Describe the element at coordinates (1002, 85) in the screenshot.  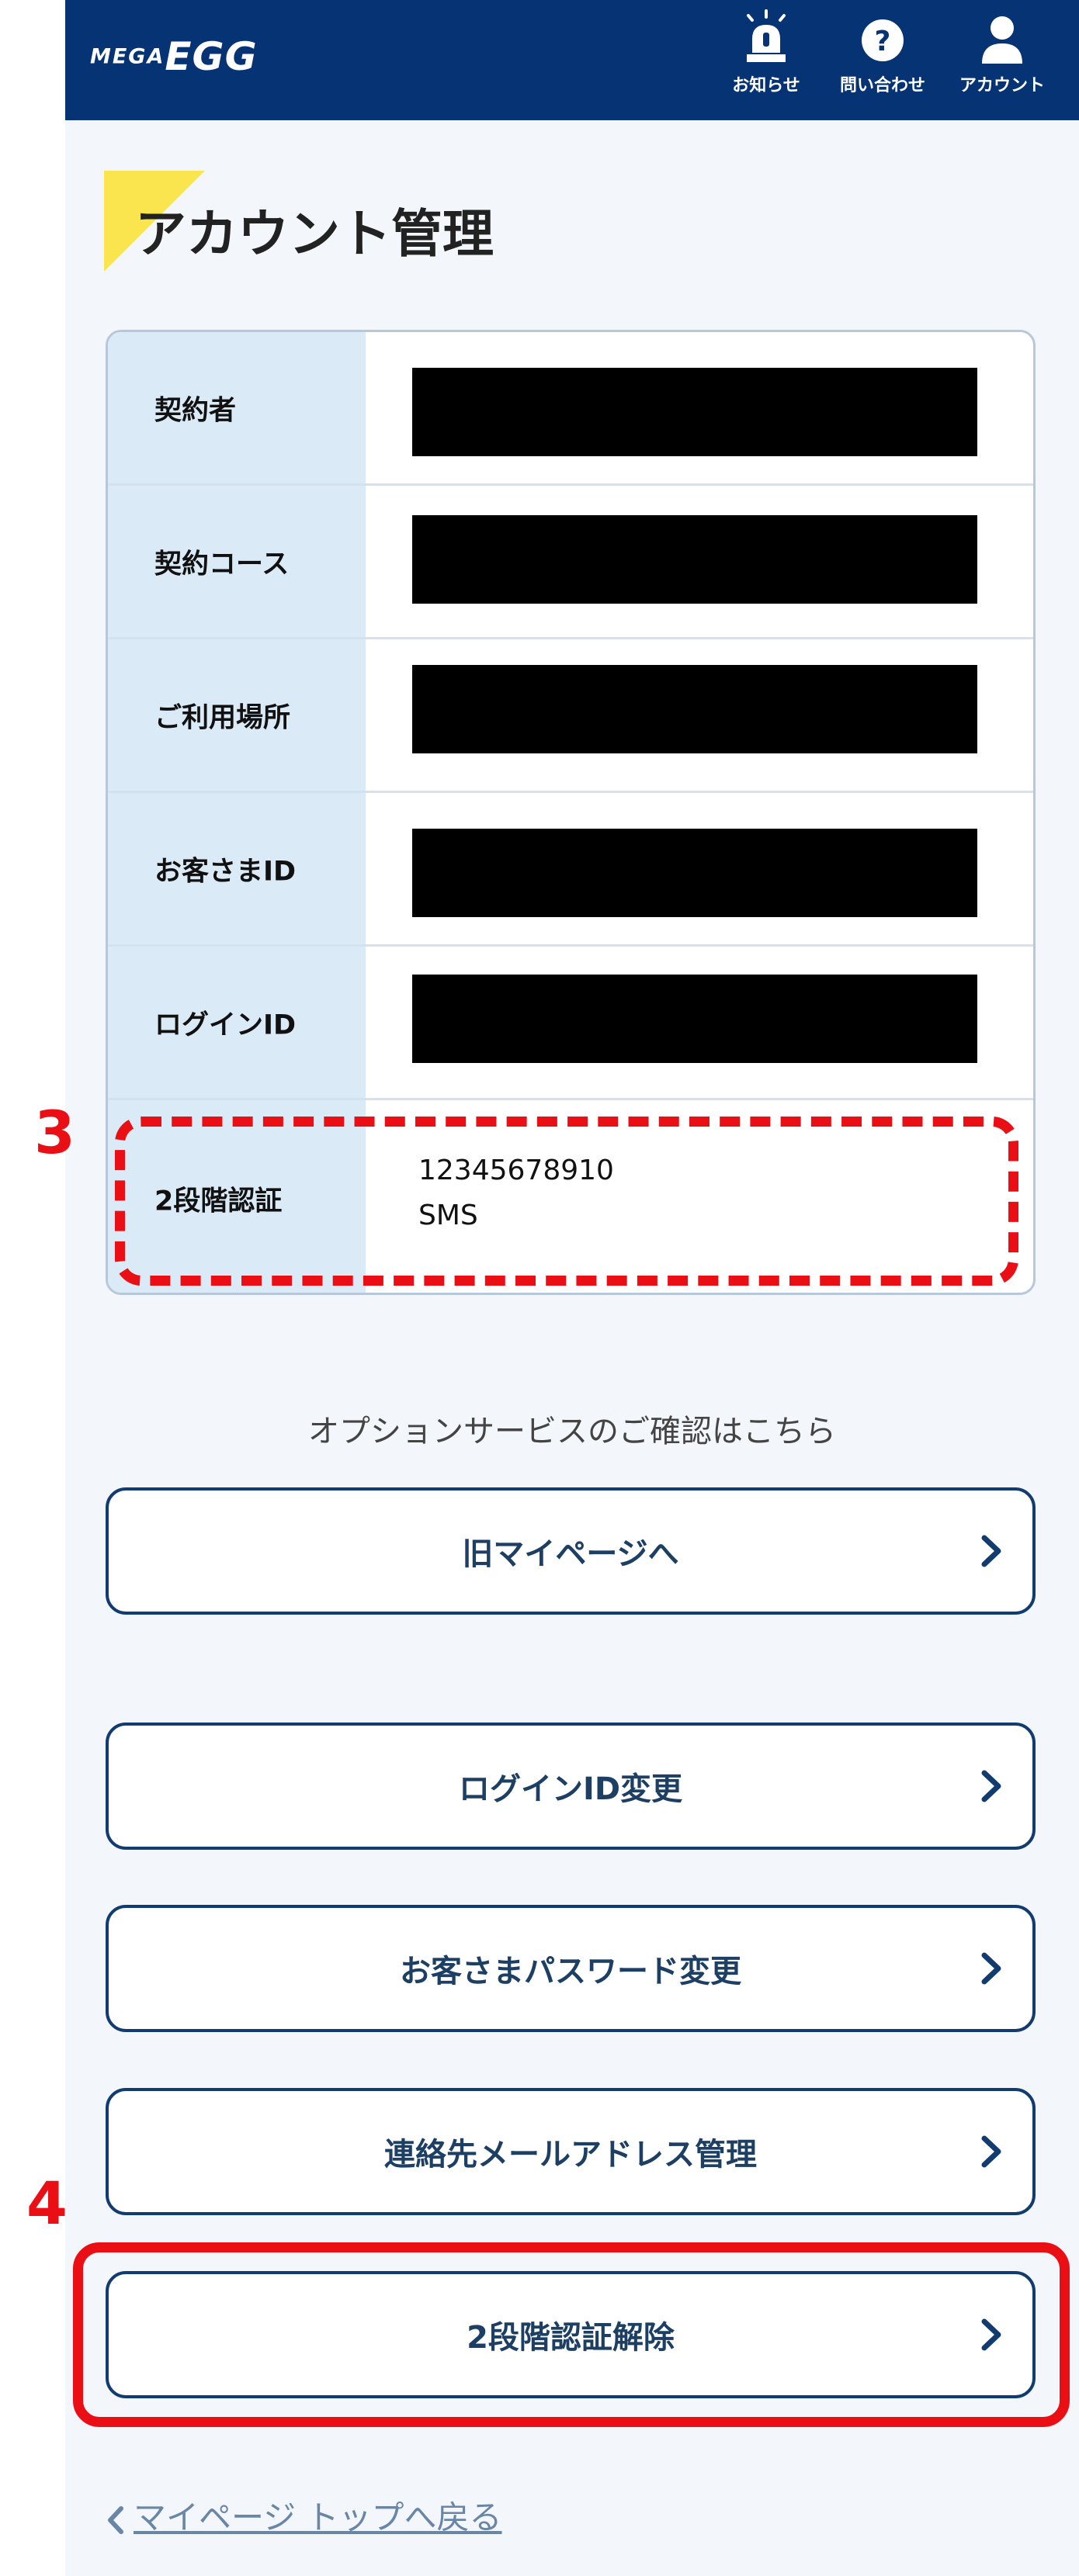
I see `account-label: アカウント` at that location.